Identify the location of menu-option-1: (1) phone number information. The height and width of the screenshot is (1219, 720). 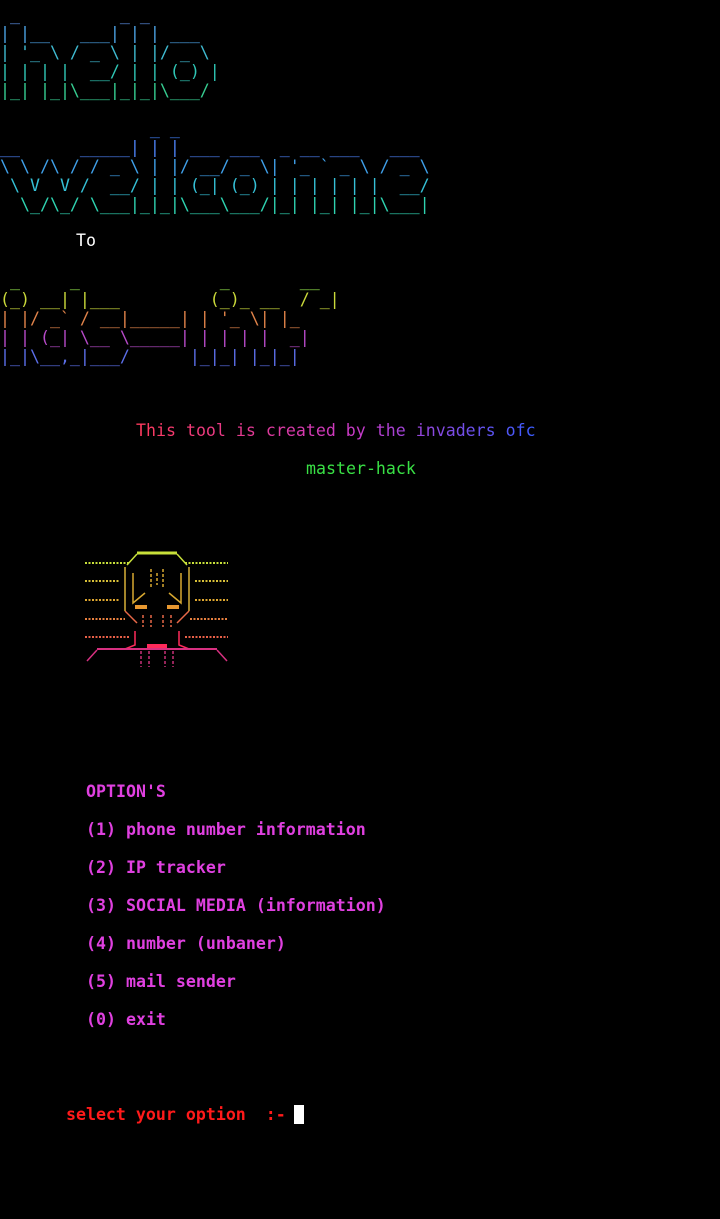
(226, 829).